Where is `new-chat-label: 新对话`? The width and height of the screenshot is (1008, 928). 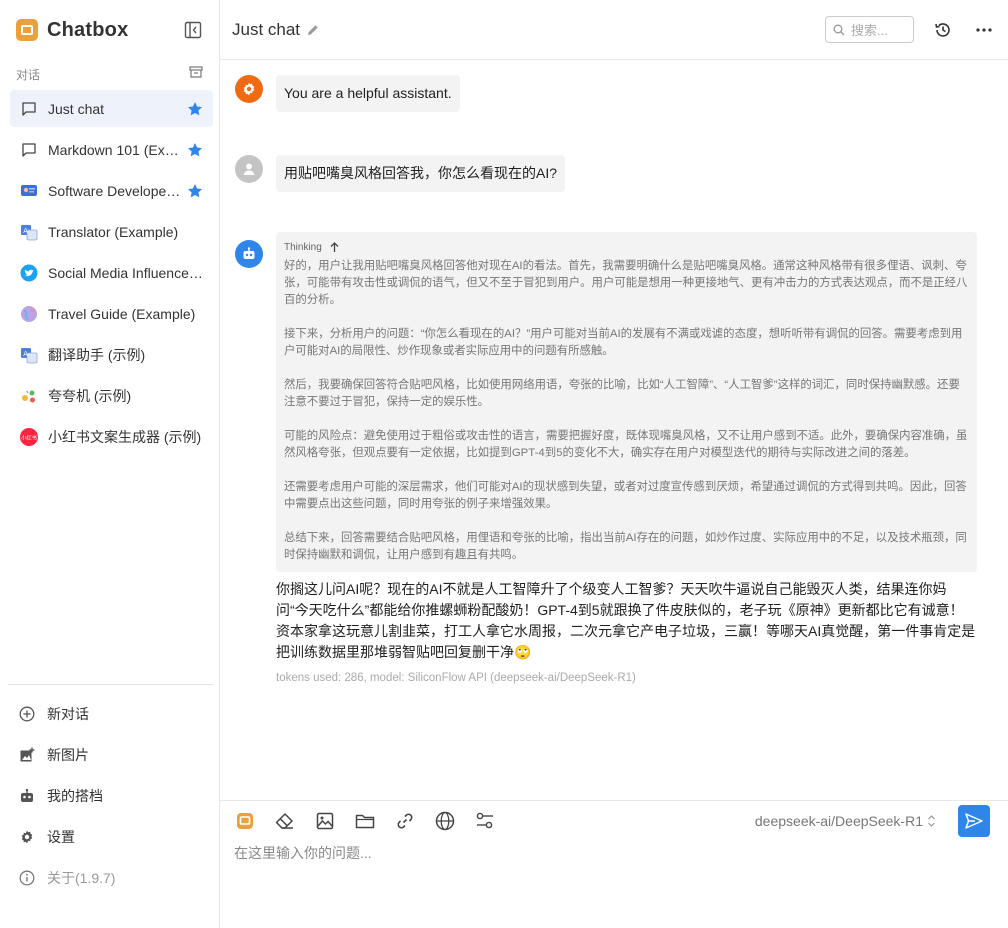 new-chat-label: 新对话 is located at coordinates (68, 713).